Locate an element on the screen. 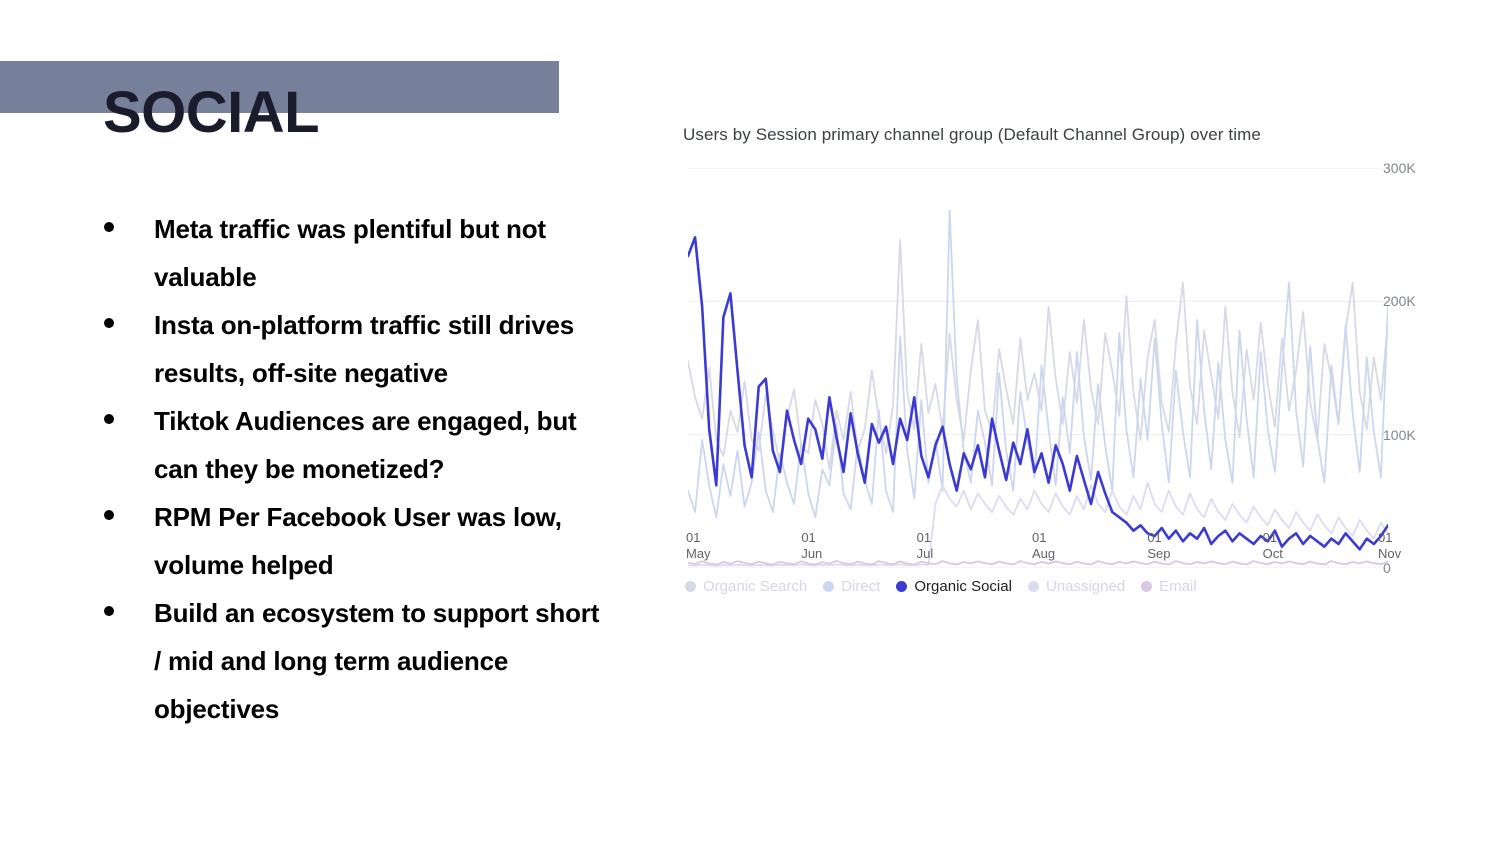 This screenshot has width=1500, height=844. legend-item-organic-social: Organic Social is located at coordinates (954, 586).